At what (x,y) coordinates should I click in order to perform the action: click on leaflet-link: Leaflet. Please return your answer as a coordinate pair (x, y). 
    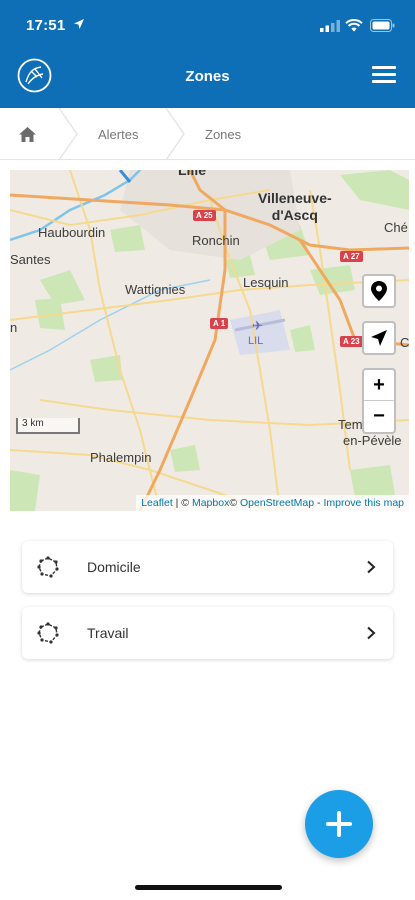
    Looking at the image, I should click on (157, 503).